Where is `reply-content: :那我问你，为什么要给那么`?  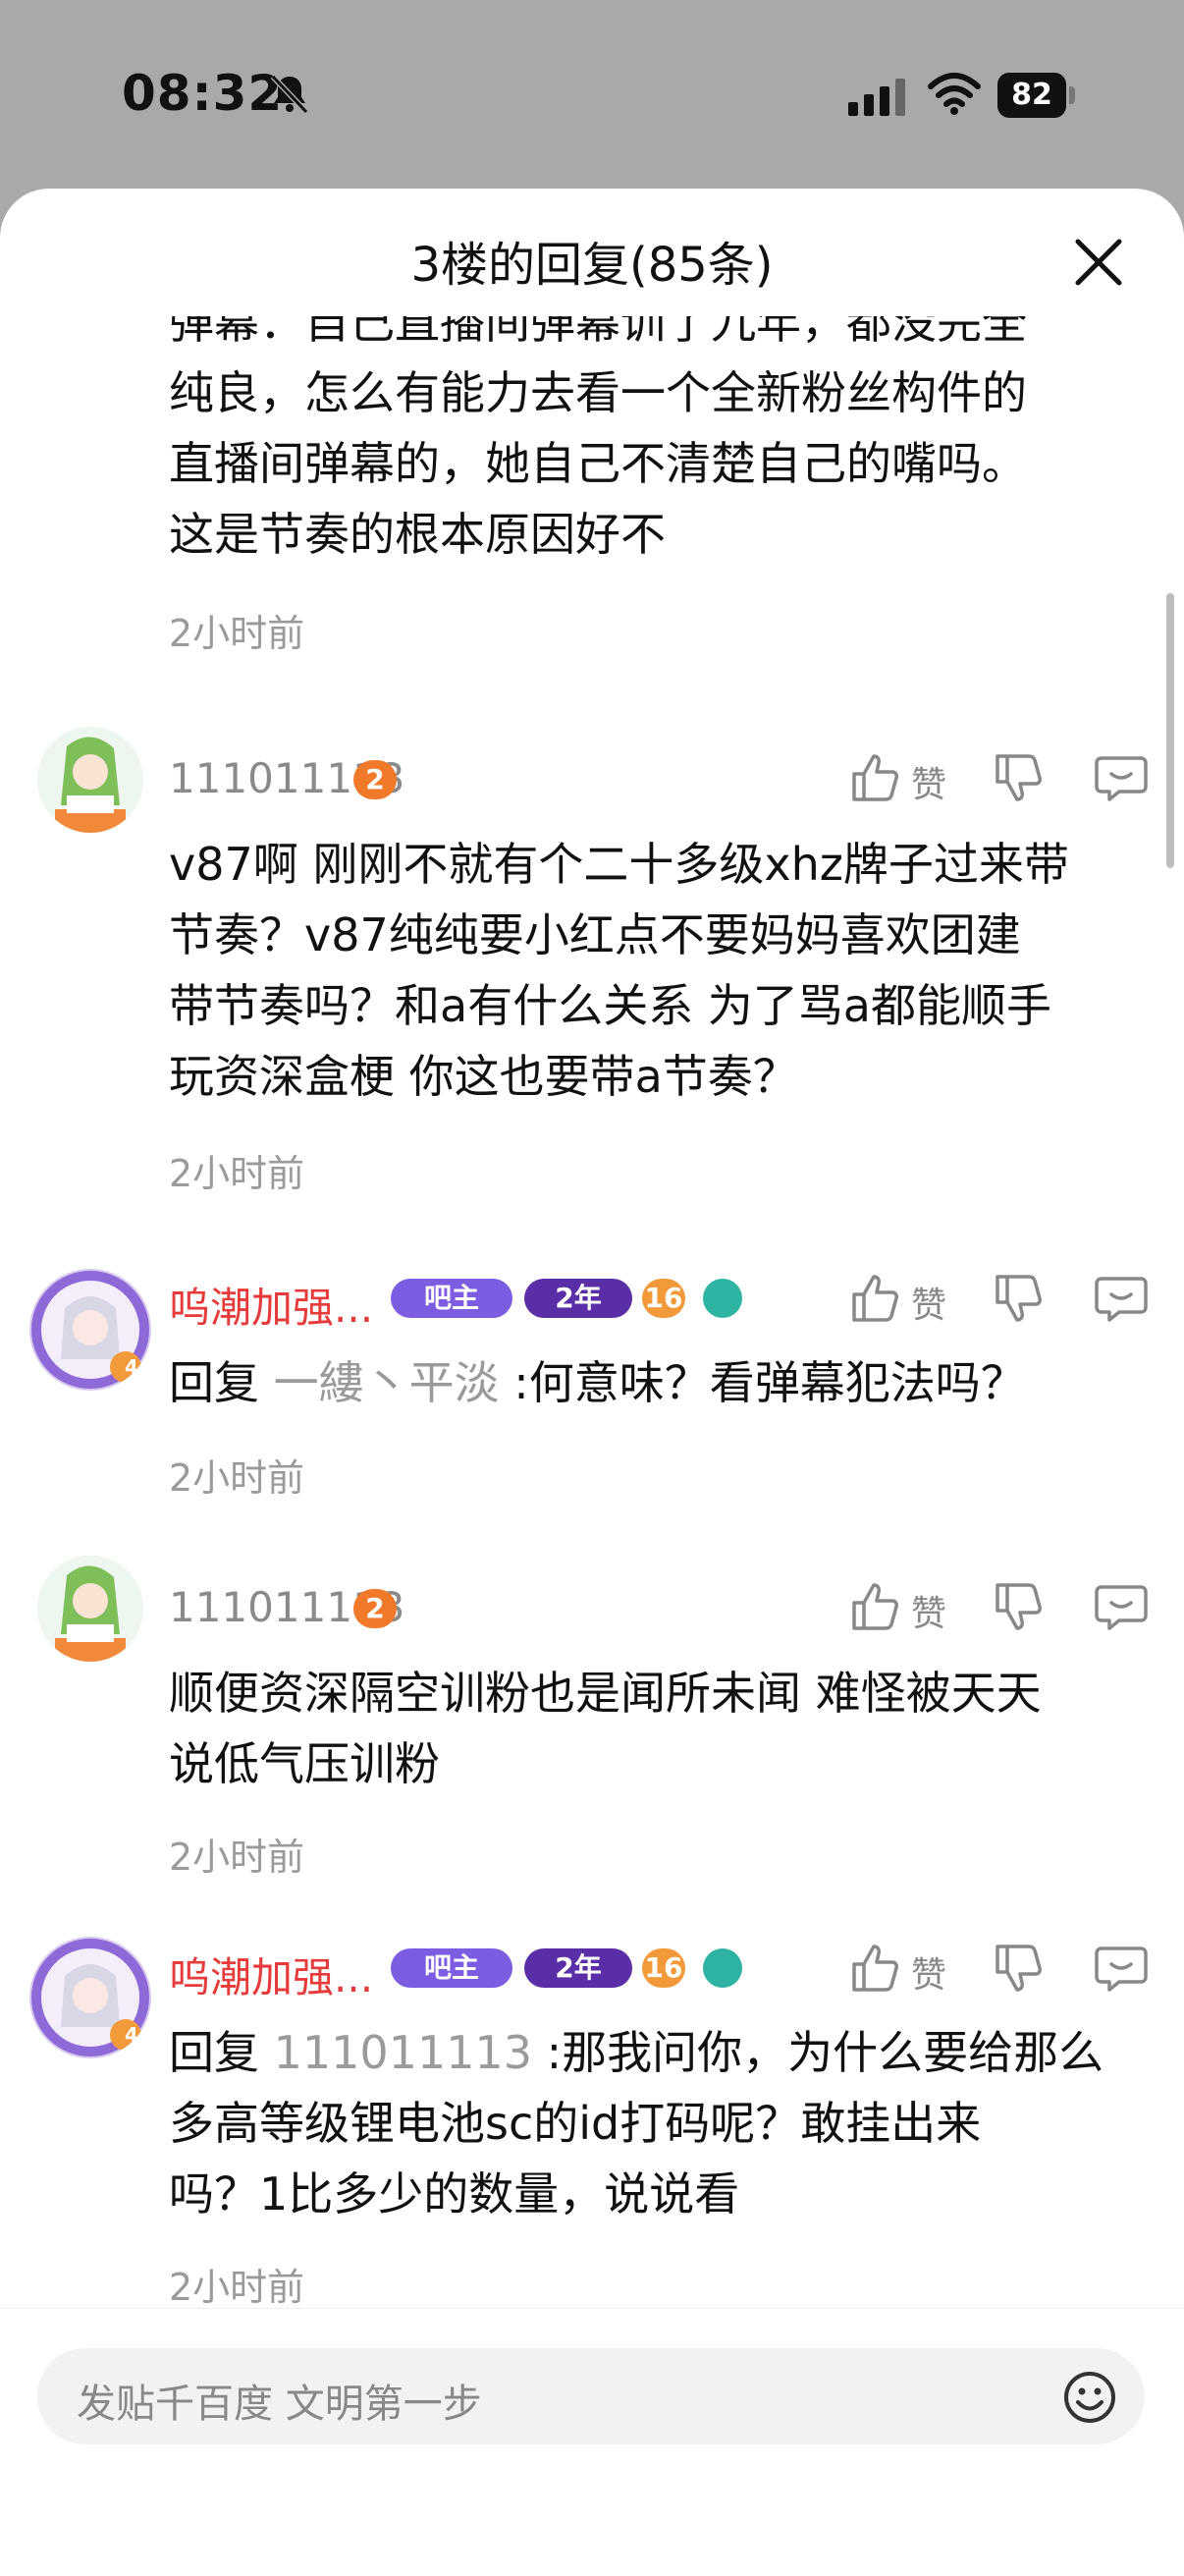
reply-content: :那我问你，为什么要给那么 is located at coordinates (825, 2052).